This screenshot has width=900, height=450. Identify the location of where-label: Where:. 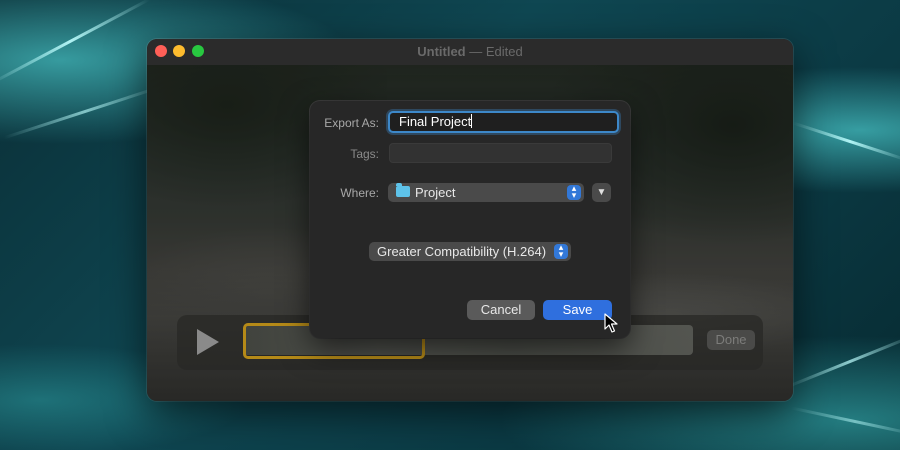
(359, 193).